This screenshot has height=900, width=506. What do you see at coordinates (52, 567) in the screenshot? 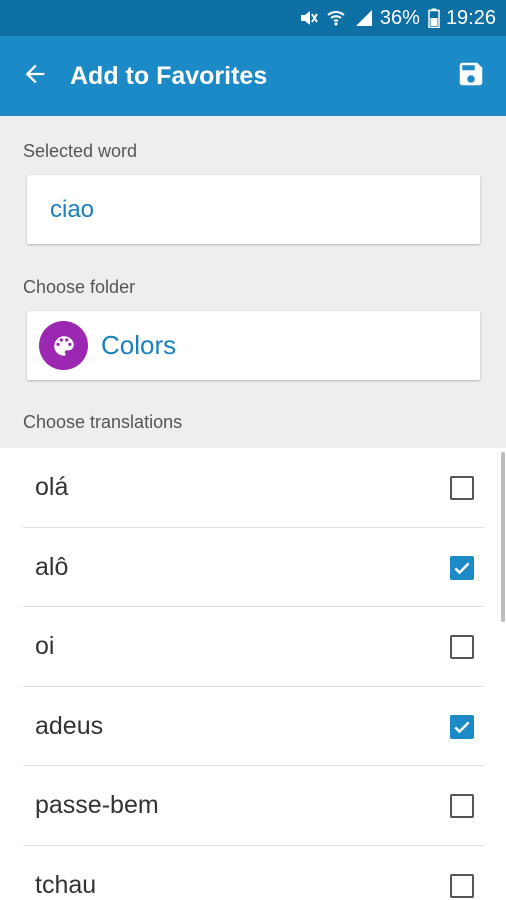
I see `translation-label: alô` at bounding box center [52, 567].